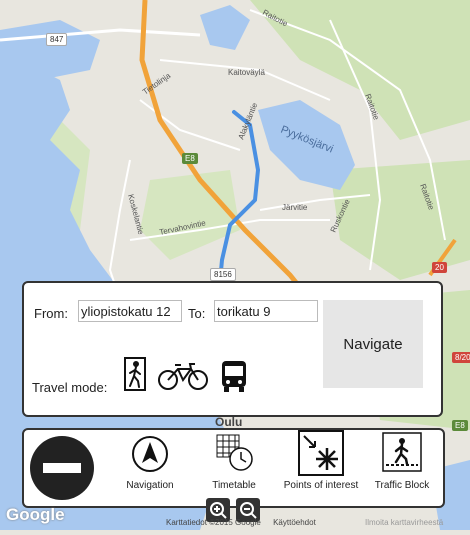 The width and height of the screenshot is (470, 535). I want to click on tool-label: Traffic Block, so click(402, 485).